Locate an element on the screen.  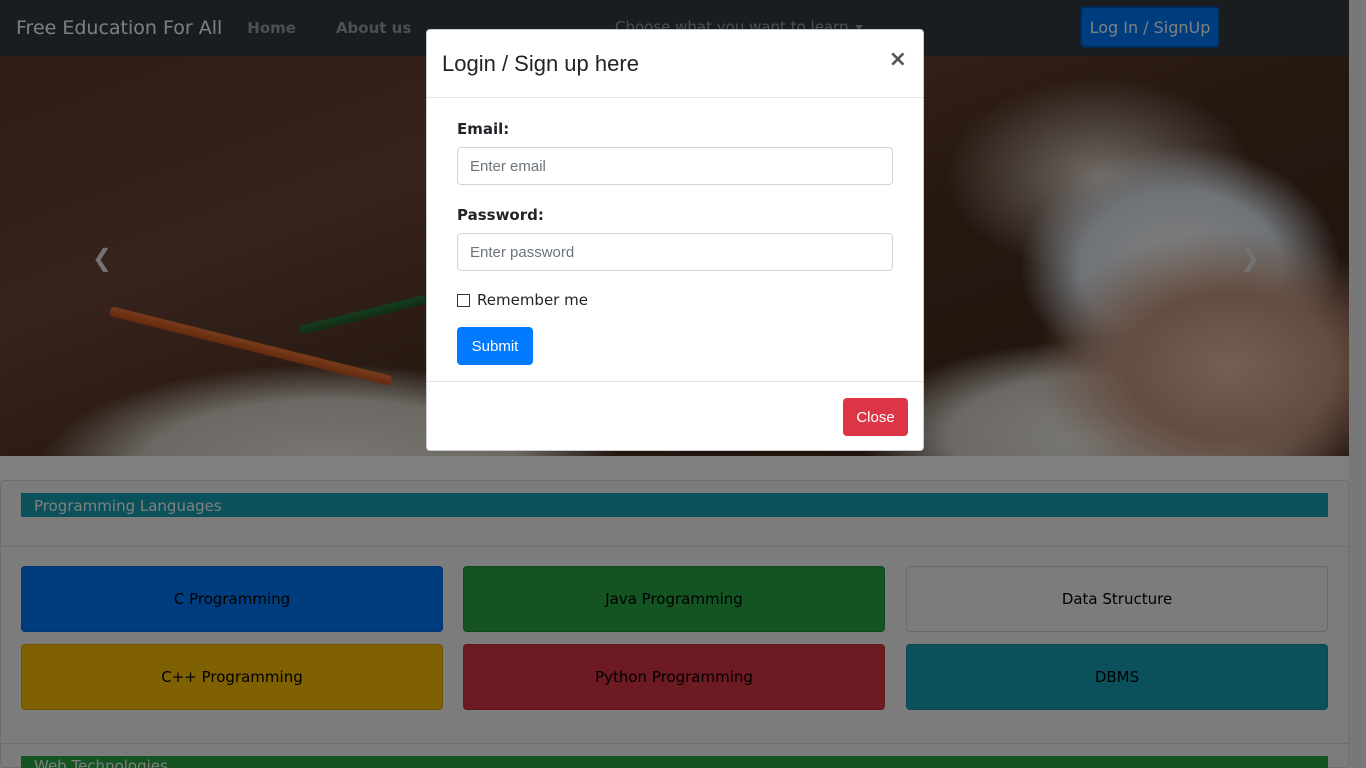
remember-me-row: Remember me is located at coordinates (522, 300).